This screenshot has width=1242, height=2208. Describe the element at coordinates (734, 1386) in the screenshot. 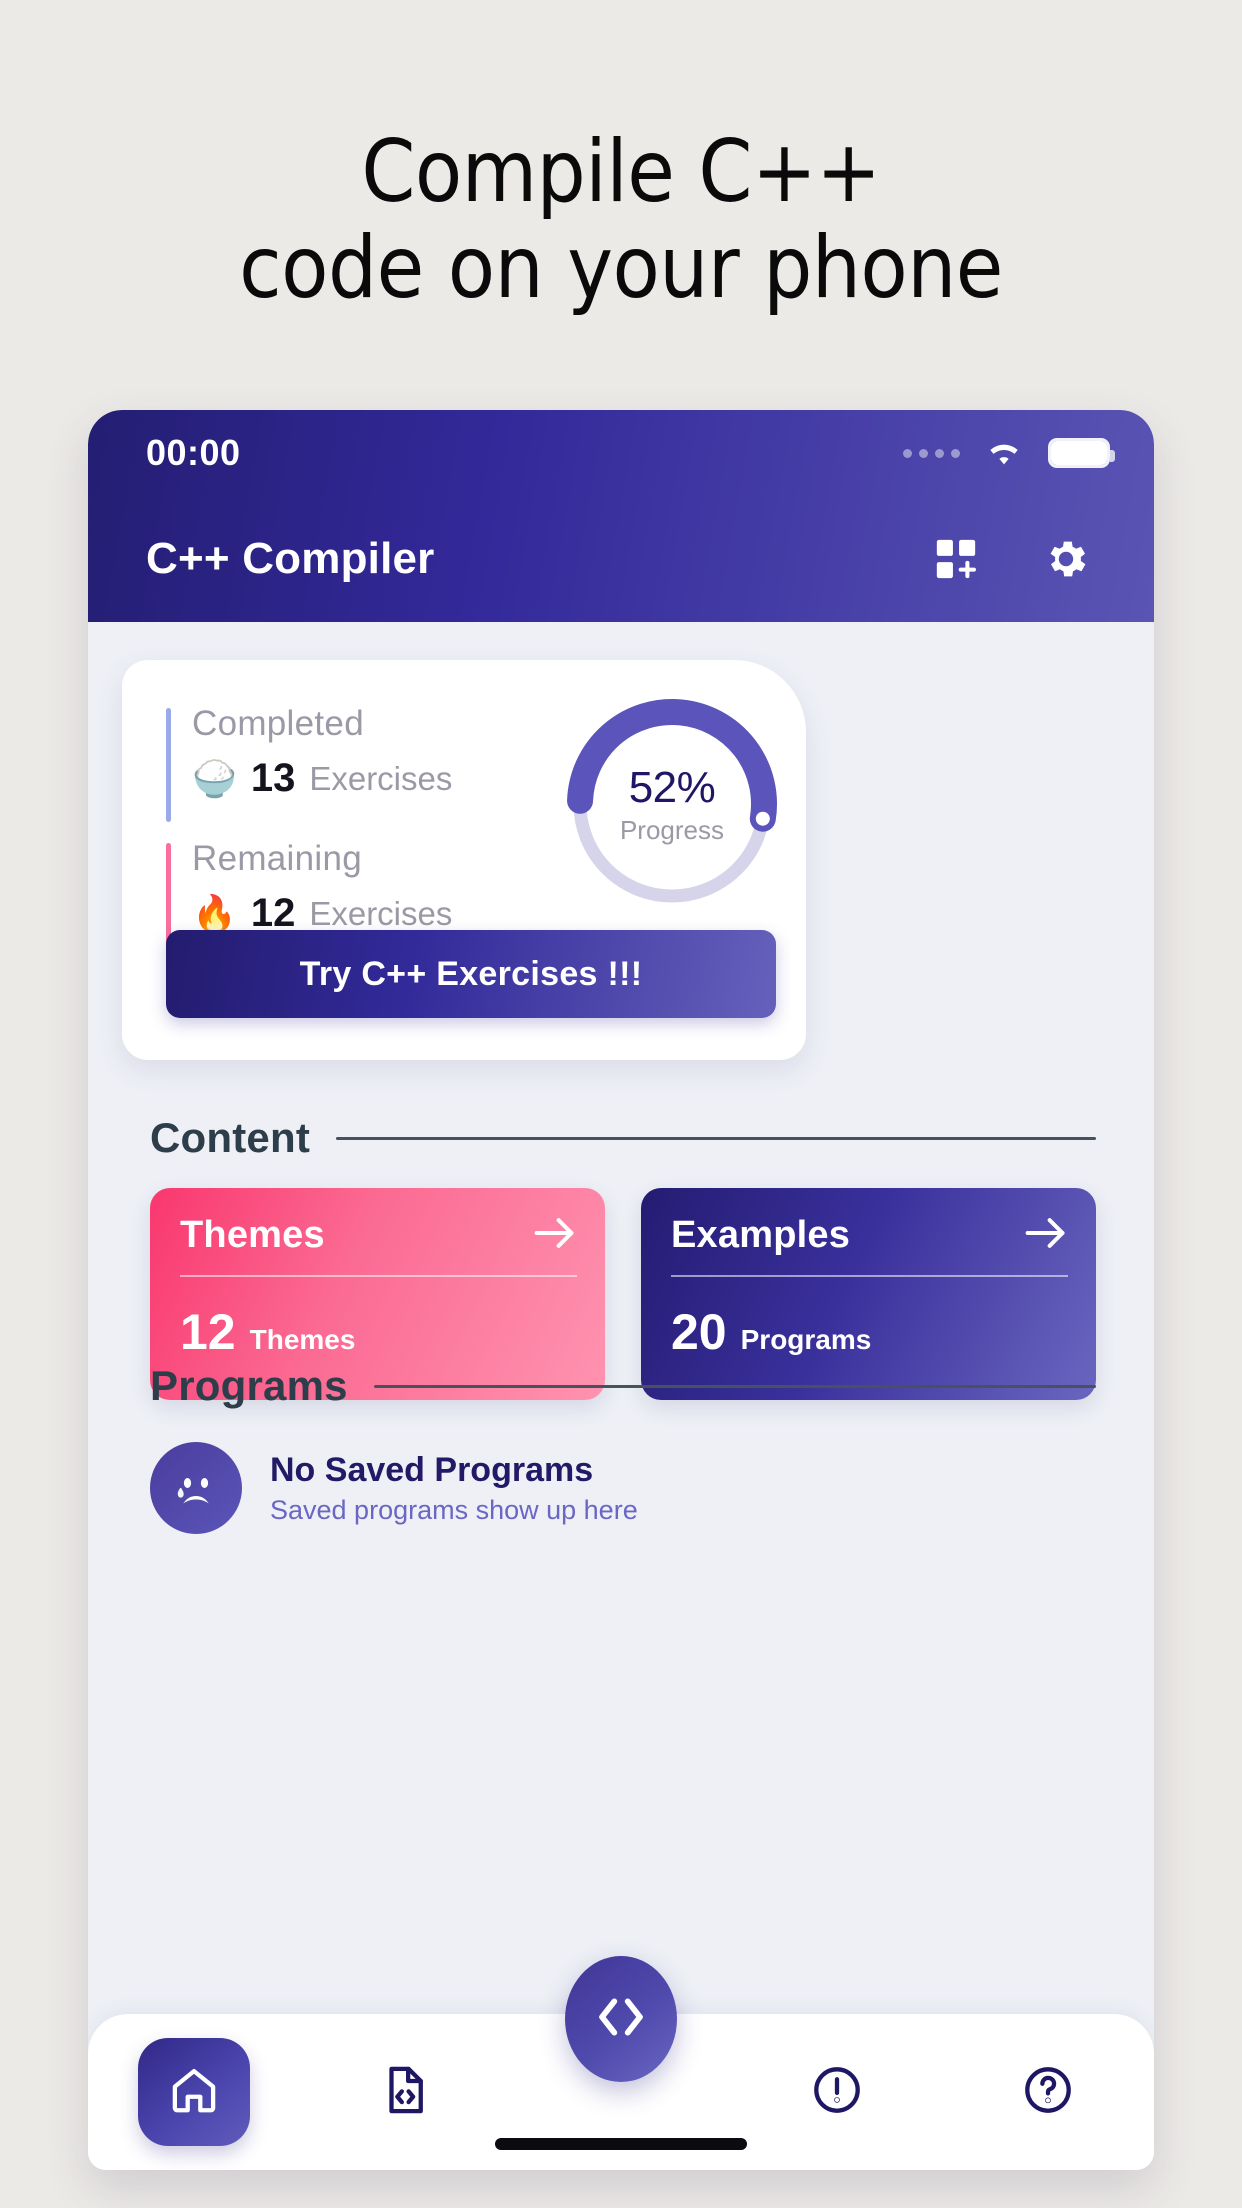

I see `programs-divider` at that location.